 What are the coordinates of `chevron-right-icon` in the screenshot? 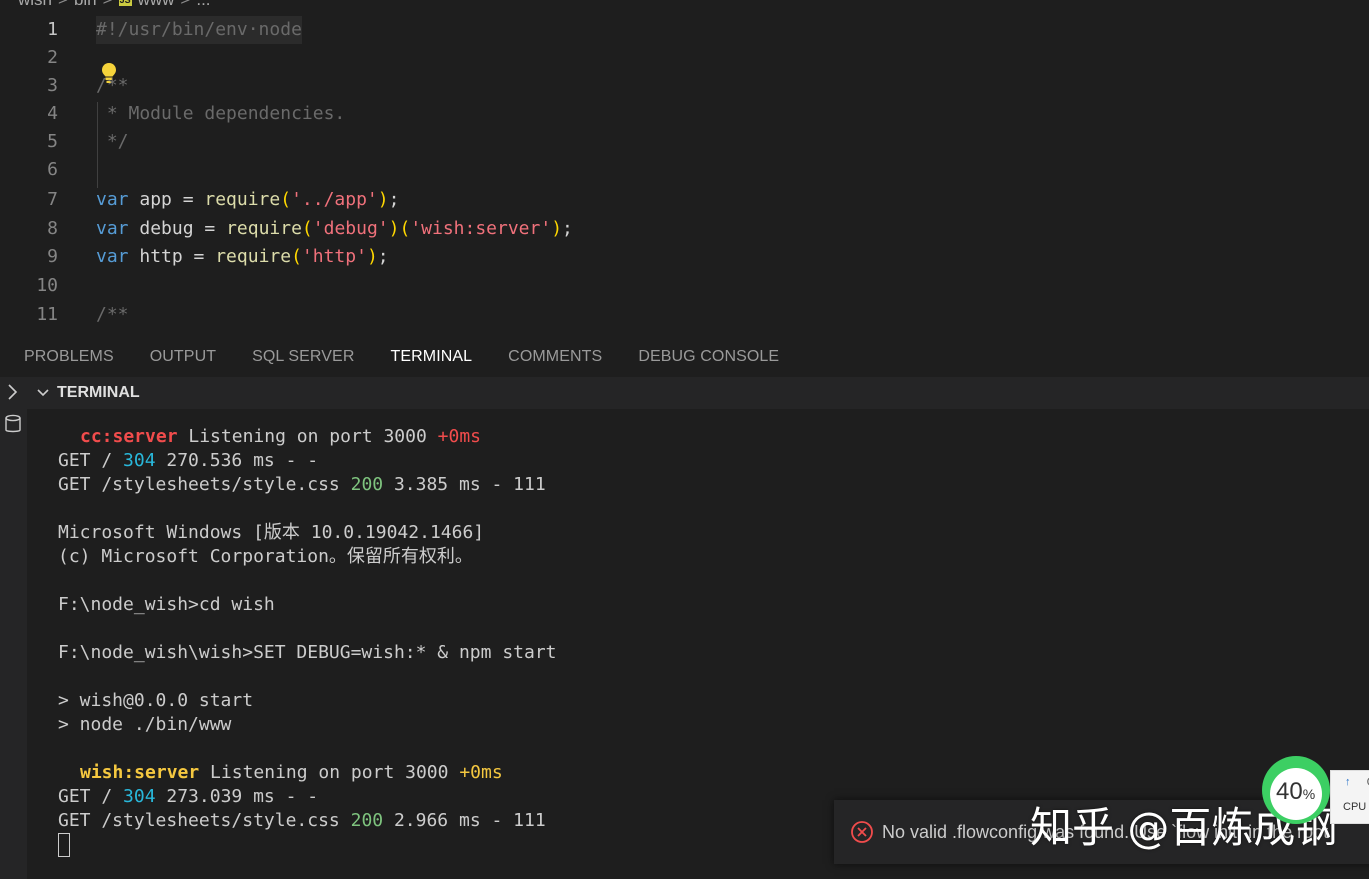 It's located at (13, 392).